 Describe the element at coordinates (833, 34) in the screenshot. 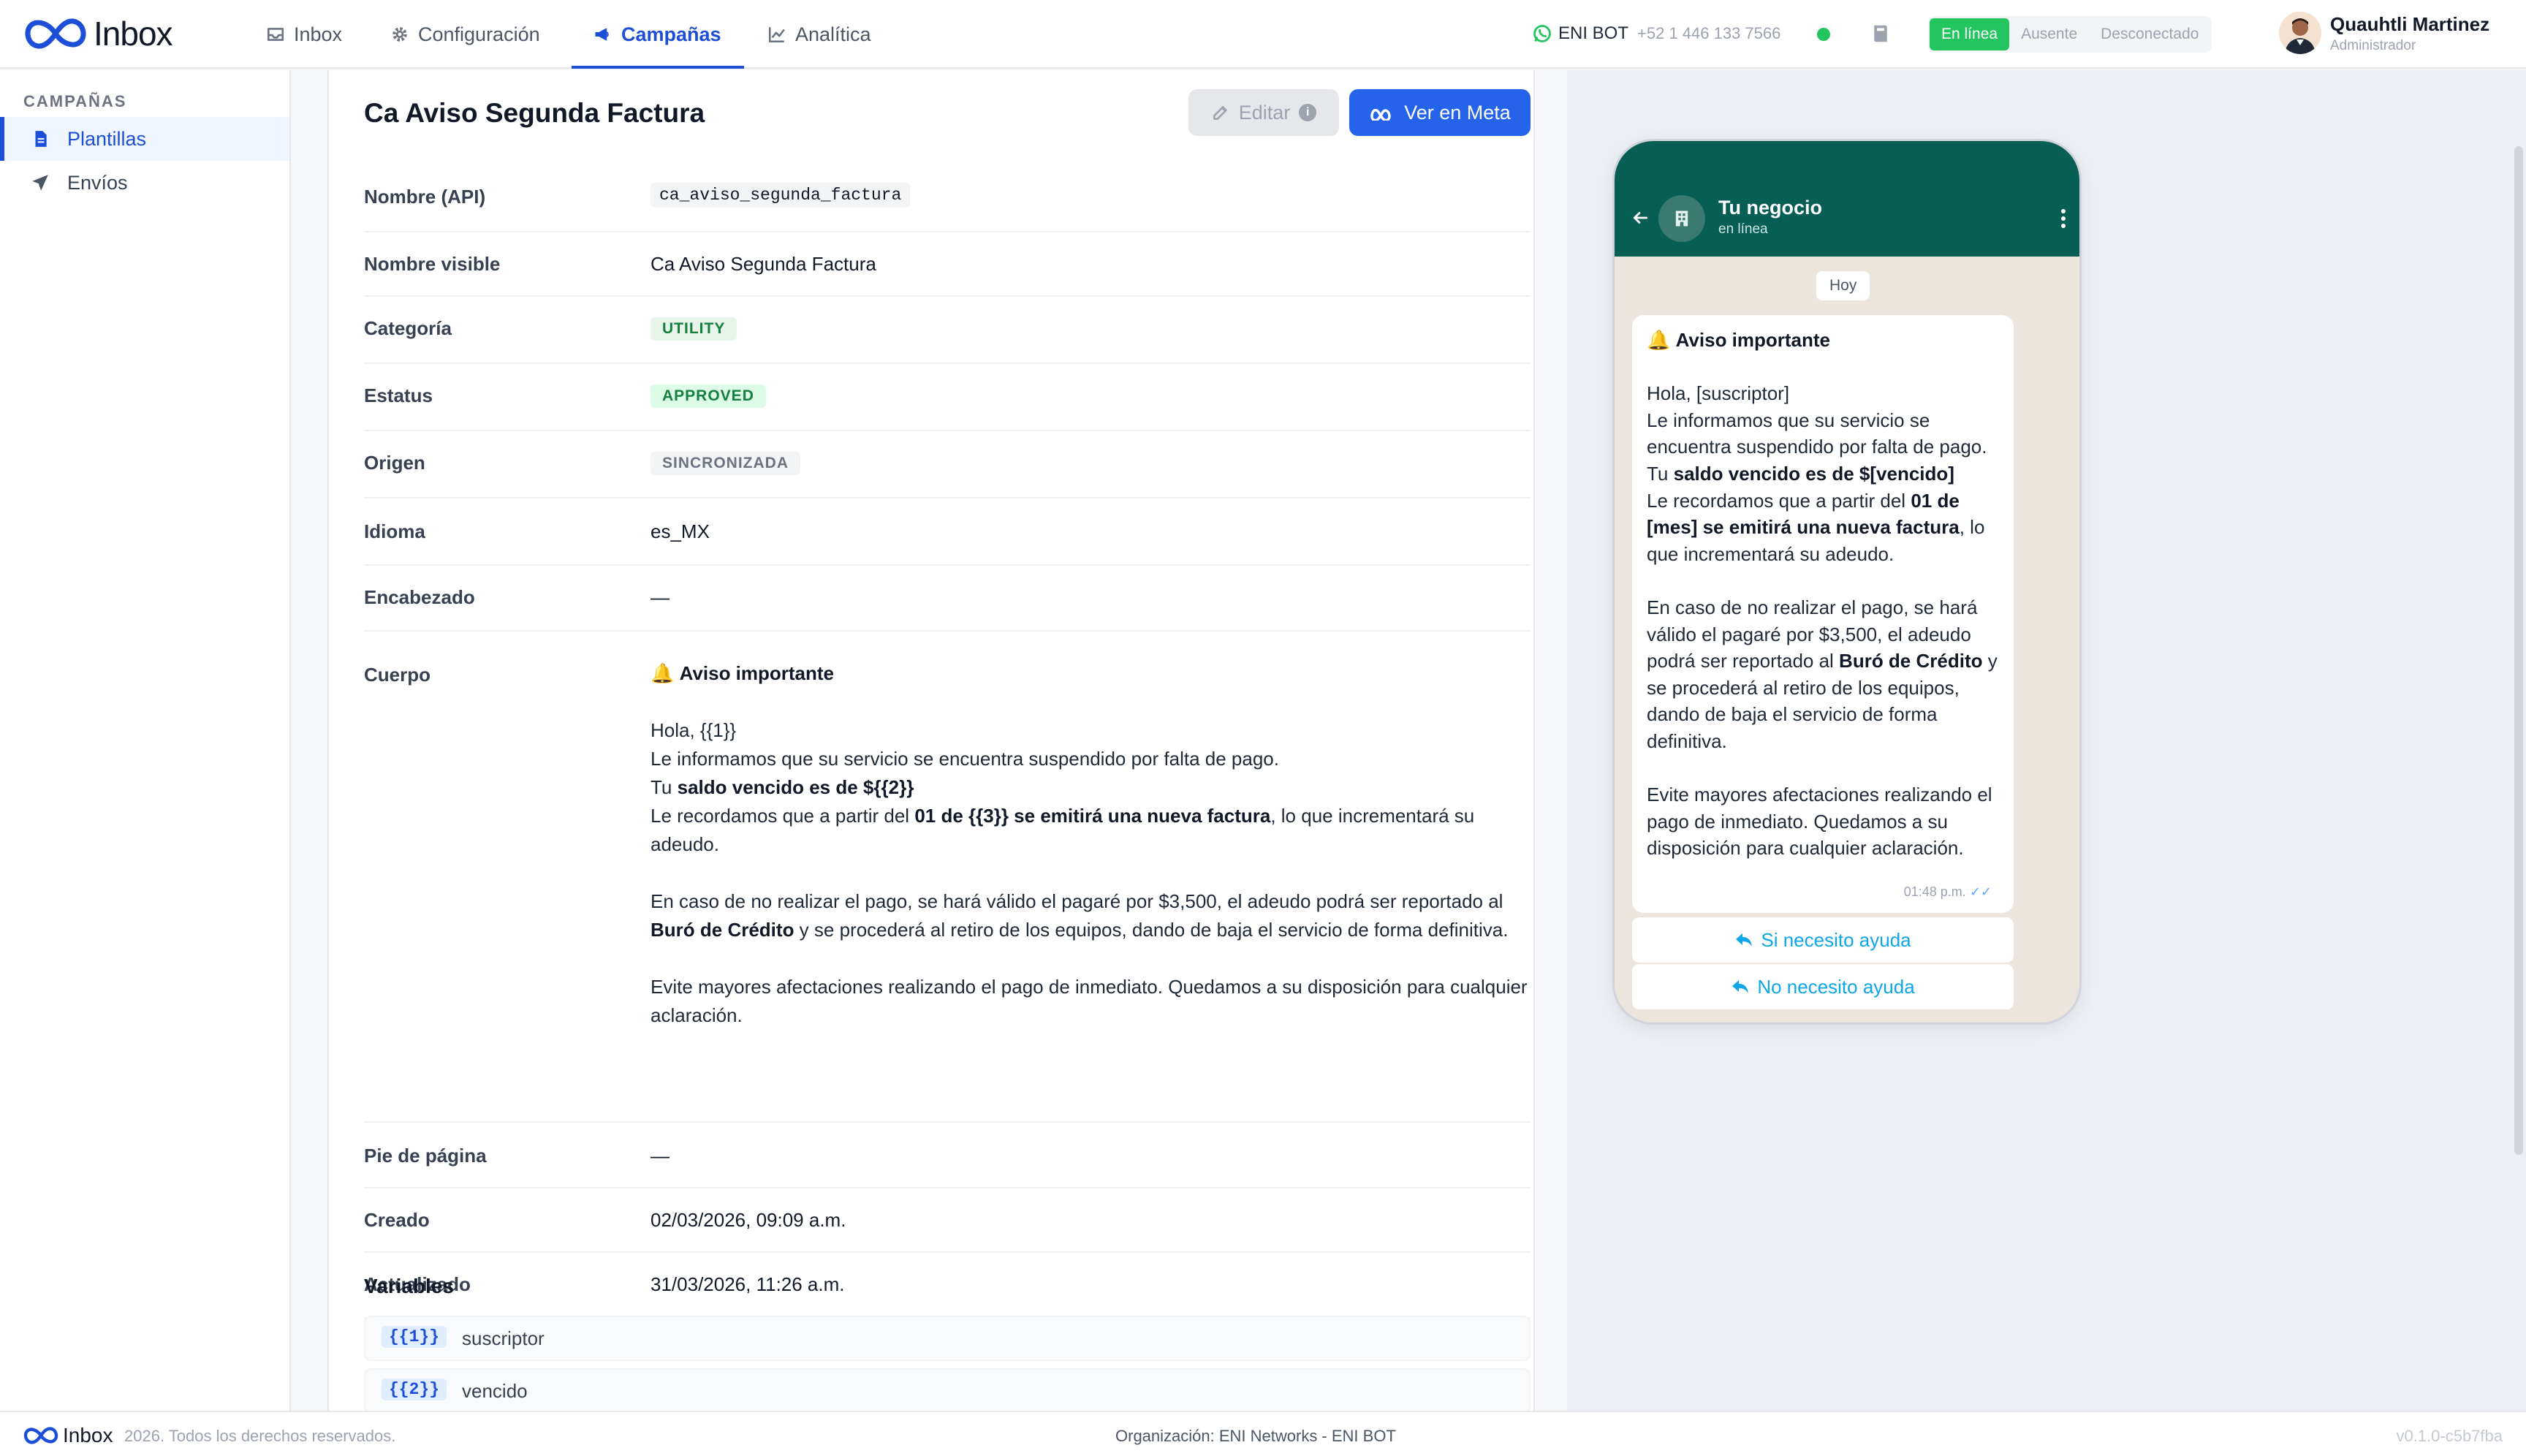

I see `nav-analitica-label: Analítica` at that location.